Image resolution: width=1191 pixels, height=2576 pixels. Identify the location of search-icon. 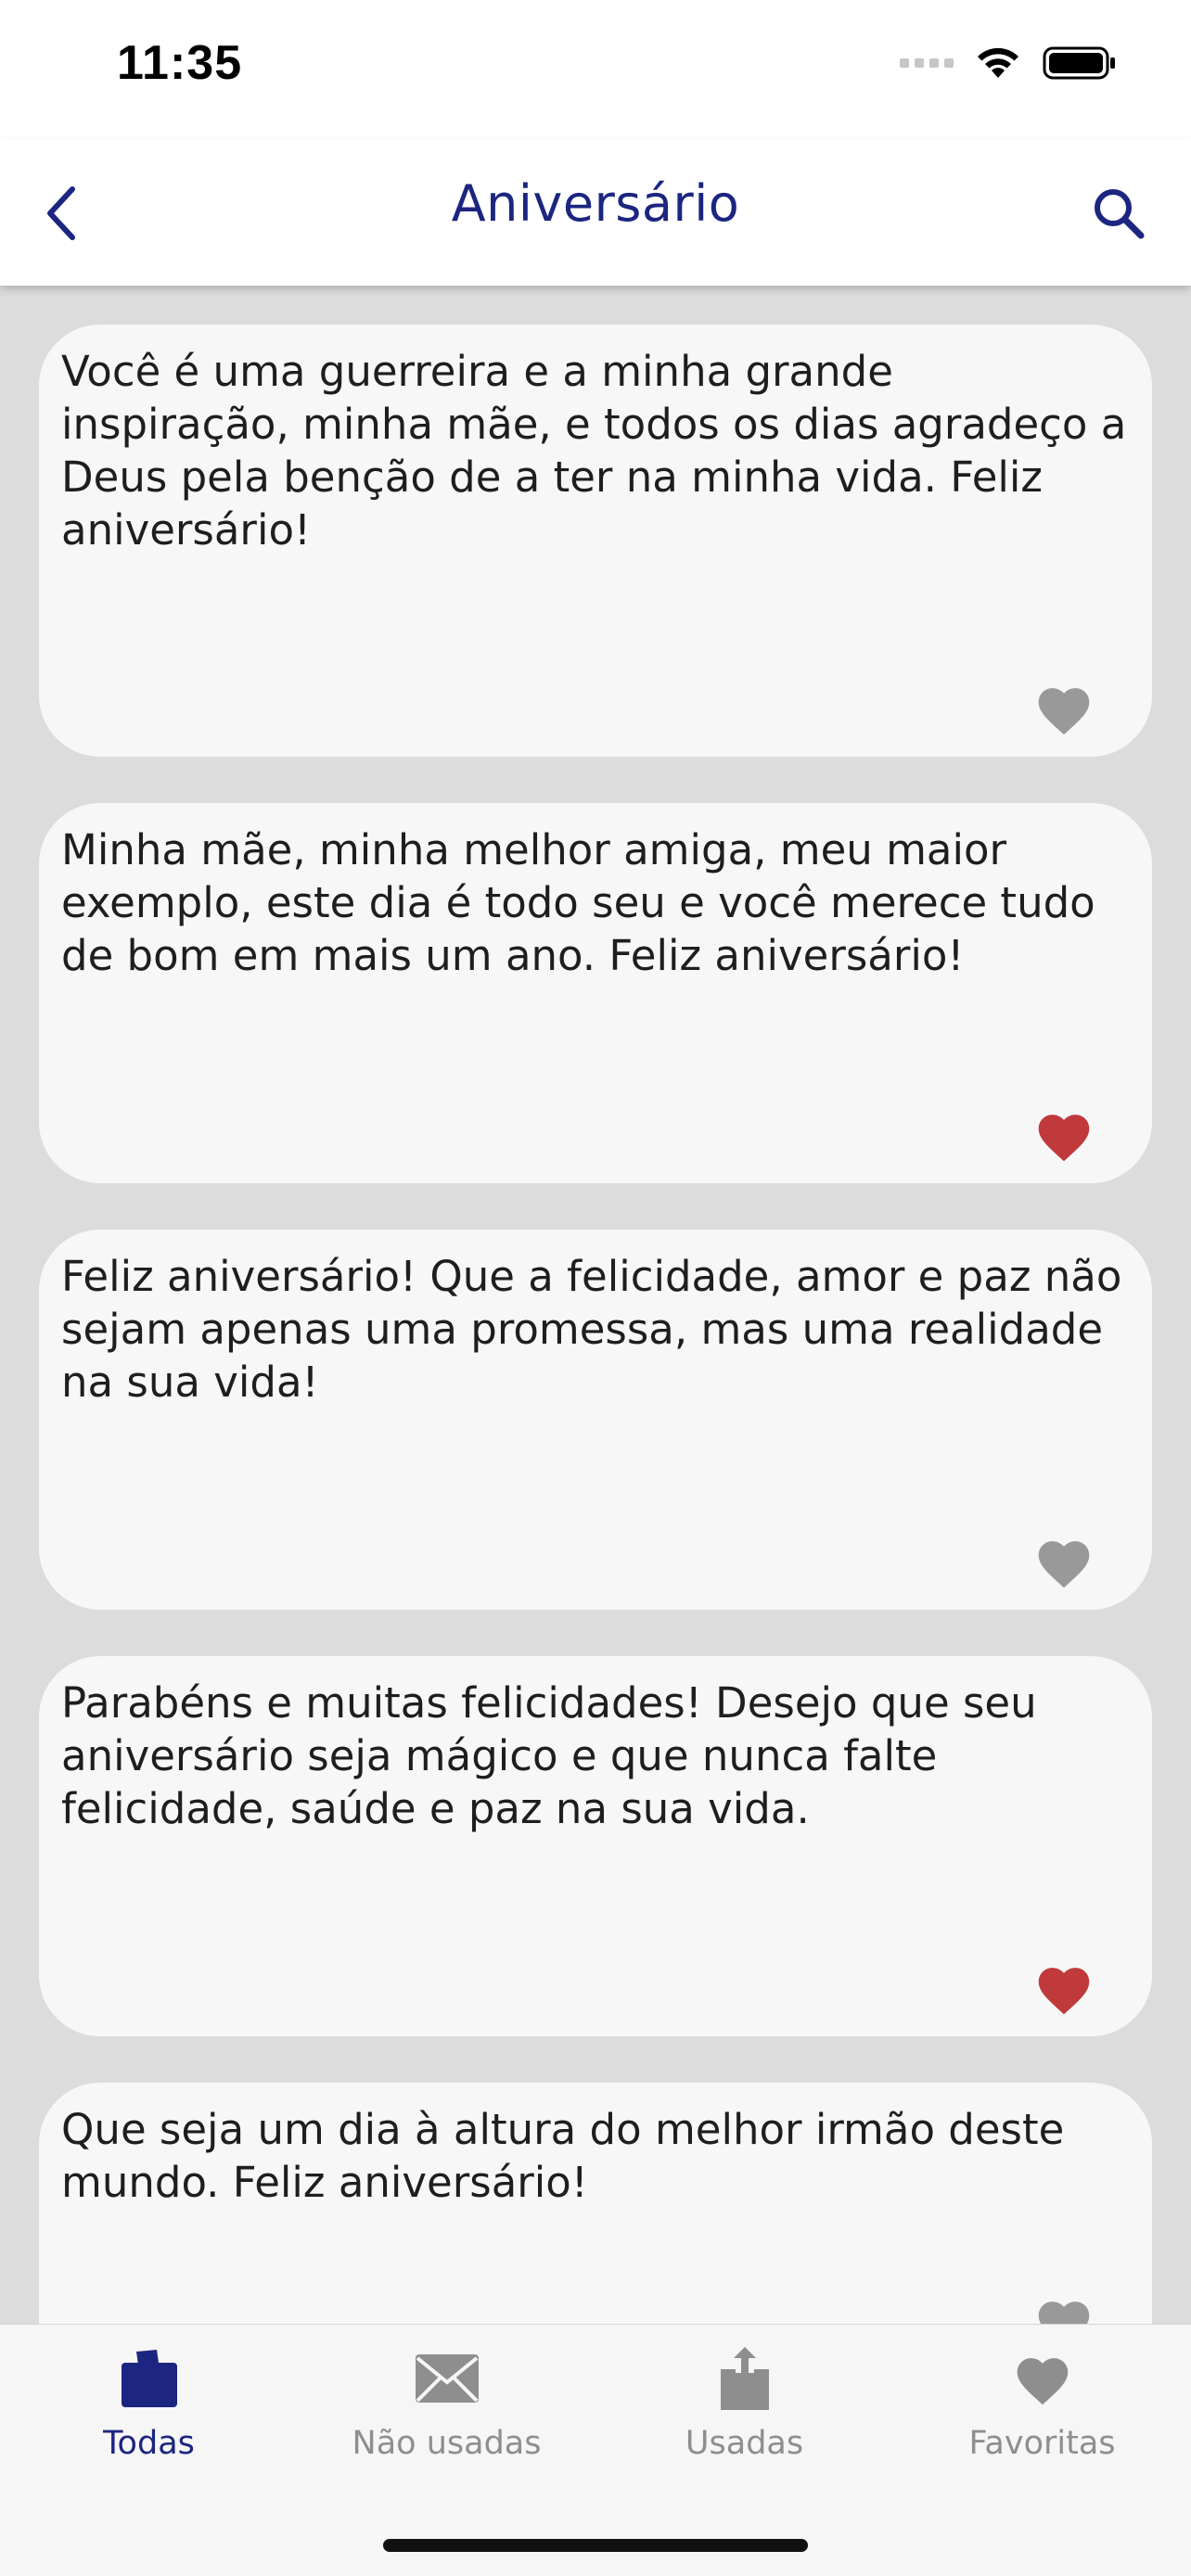
(1120, 214).